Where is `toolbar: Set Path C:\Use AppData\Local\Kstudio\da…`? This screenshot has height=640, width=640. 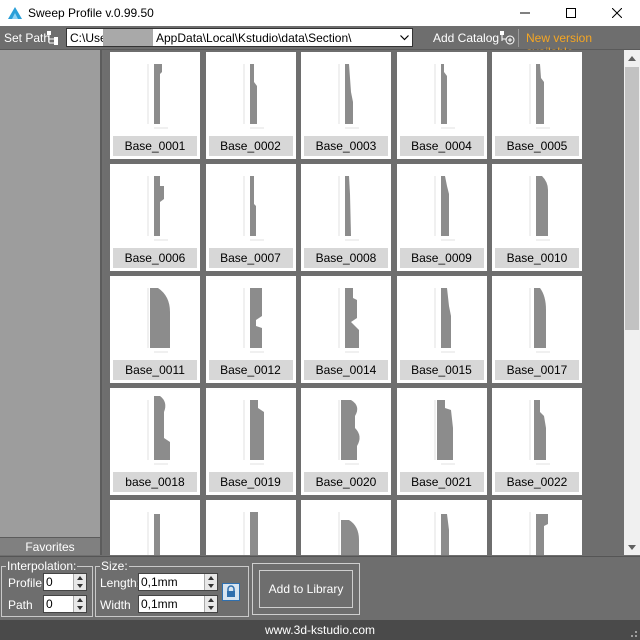
toolbar: Set Path C:\Use AppData\Local\Kstudio\da… is located at coordinates (320, 42).